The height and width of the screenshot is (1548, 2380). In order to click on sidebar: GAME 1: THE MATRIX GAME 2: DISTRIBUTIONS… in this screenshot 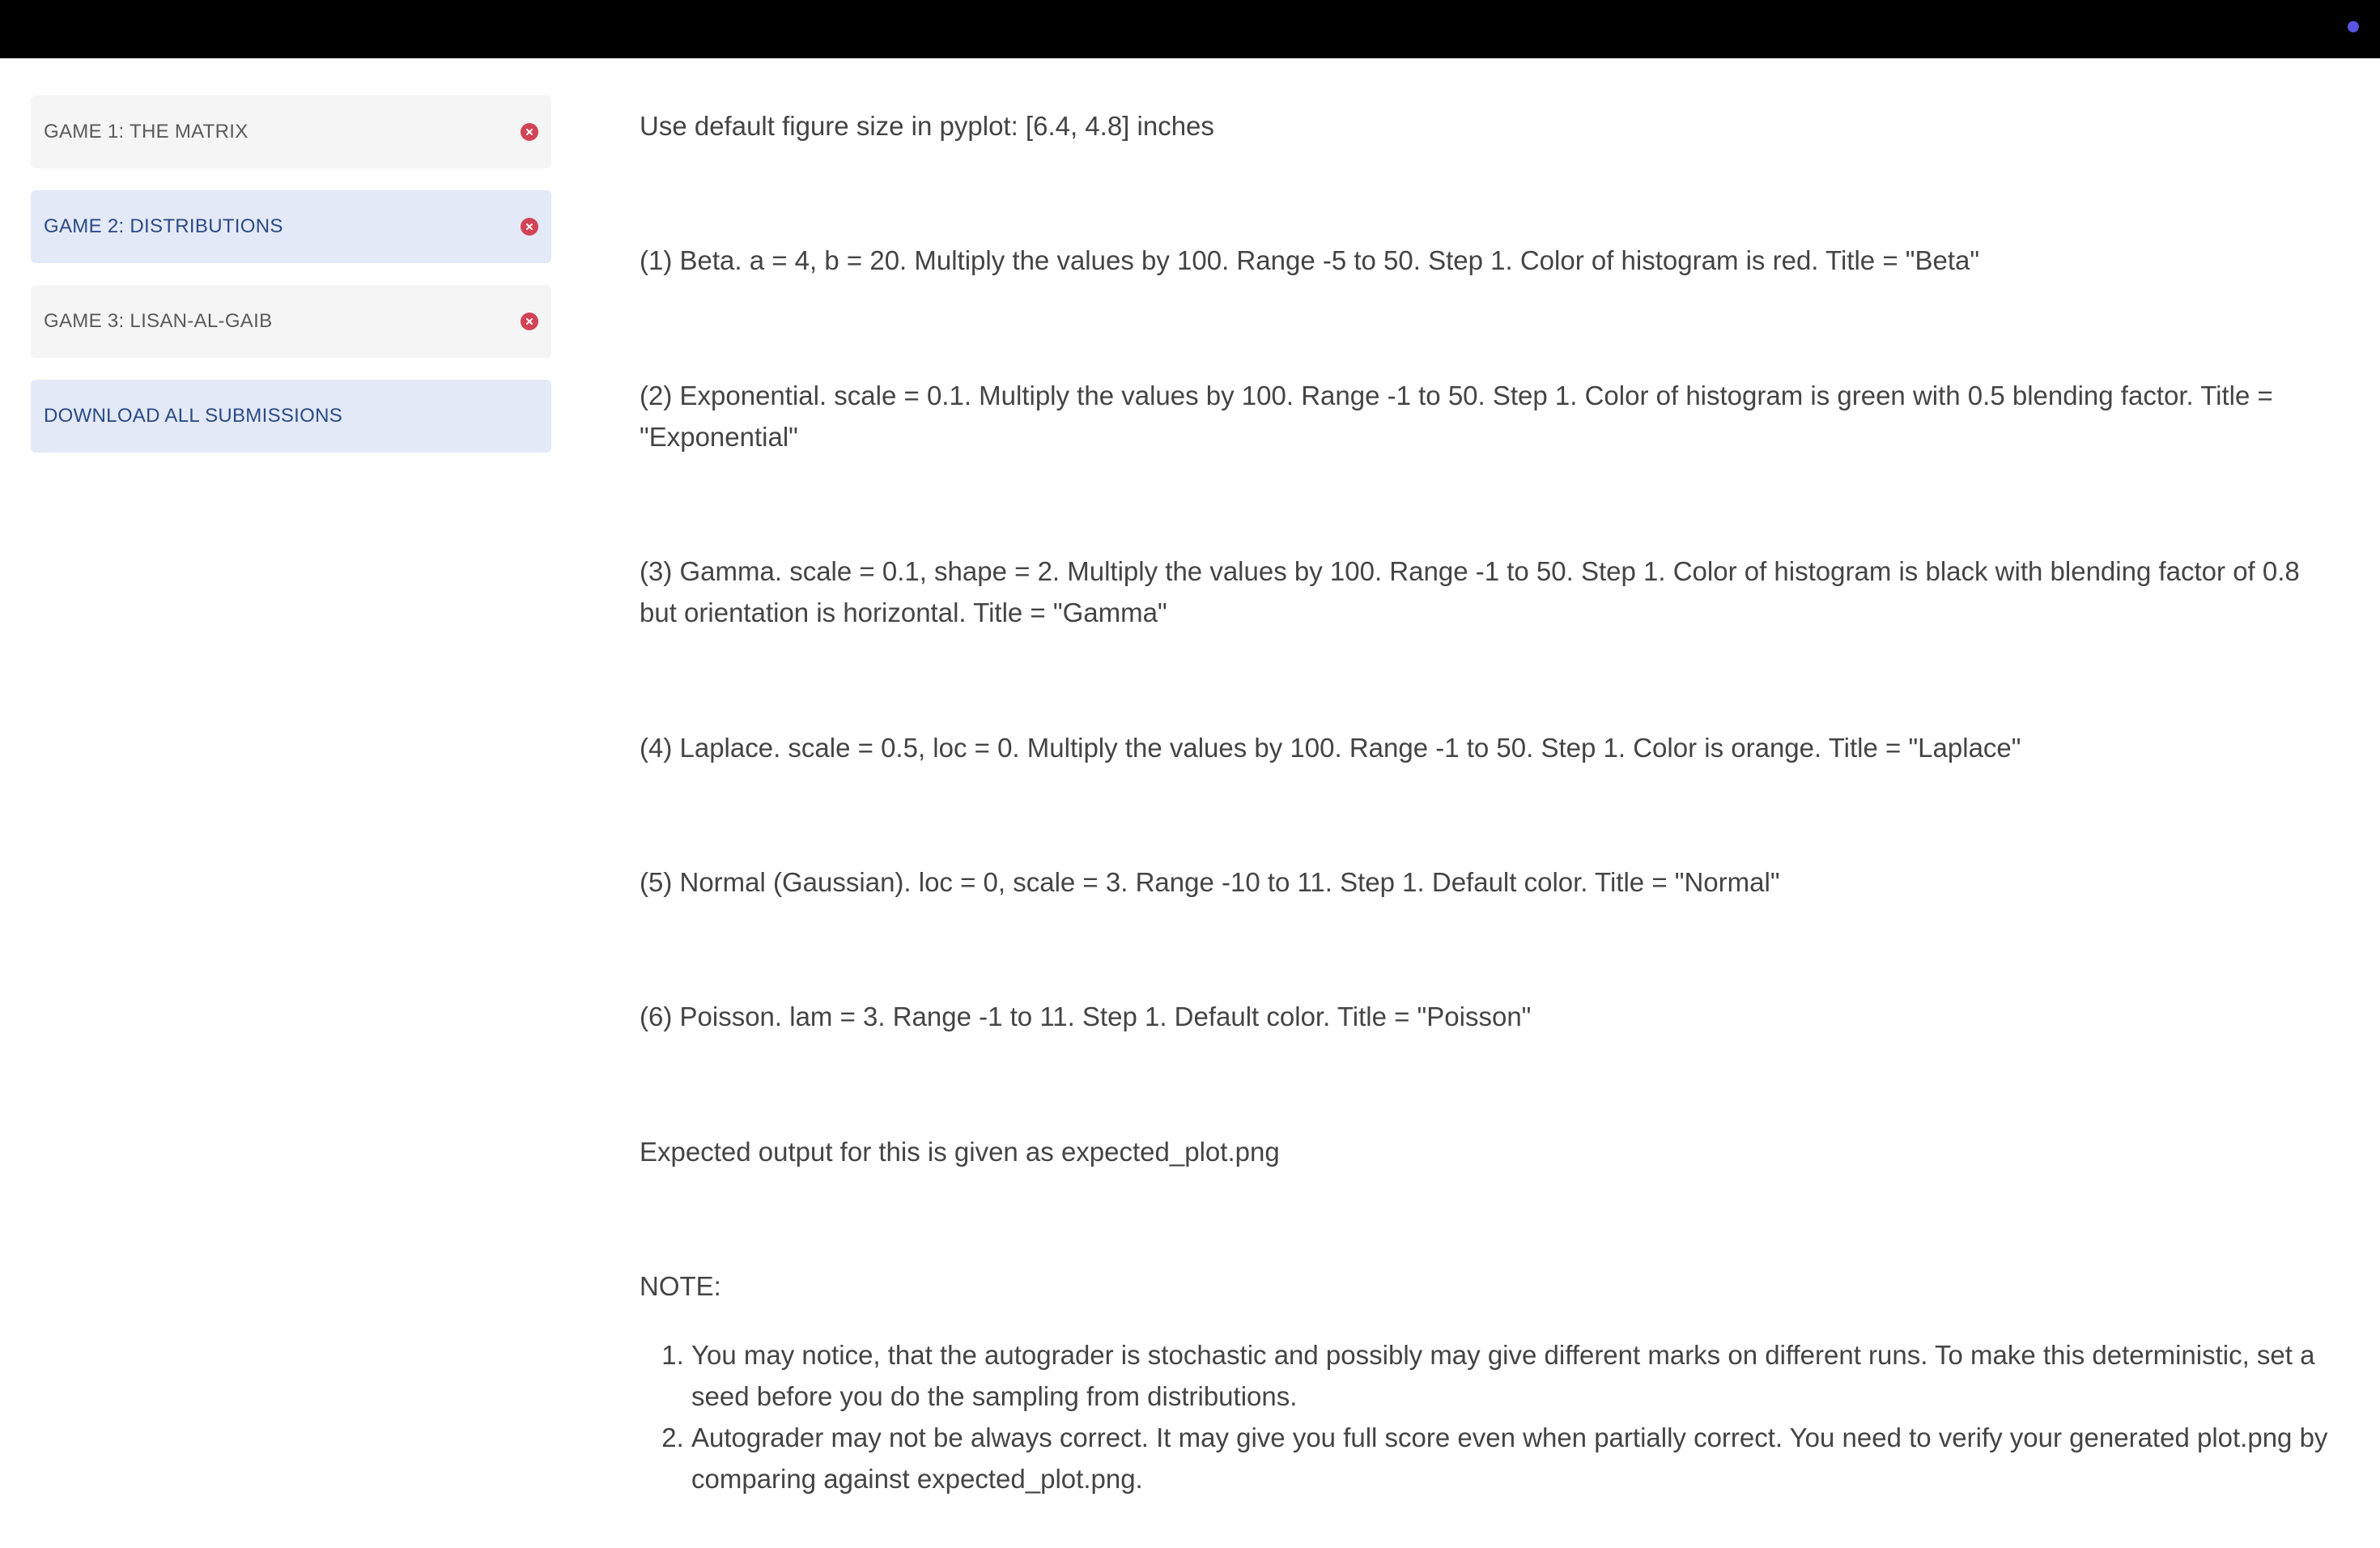, I will do `click(291, 274)`.